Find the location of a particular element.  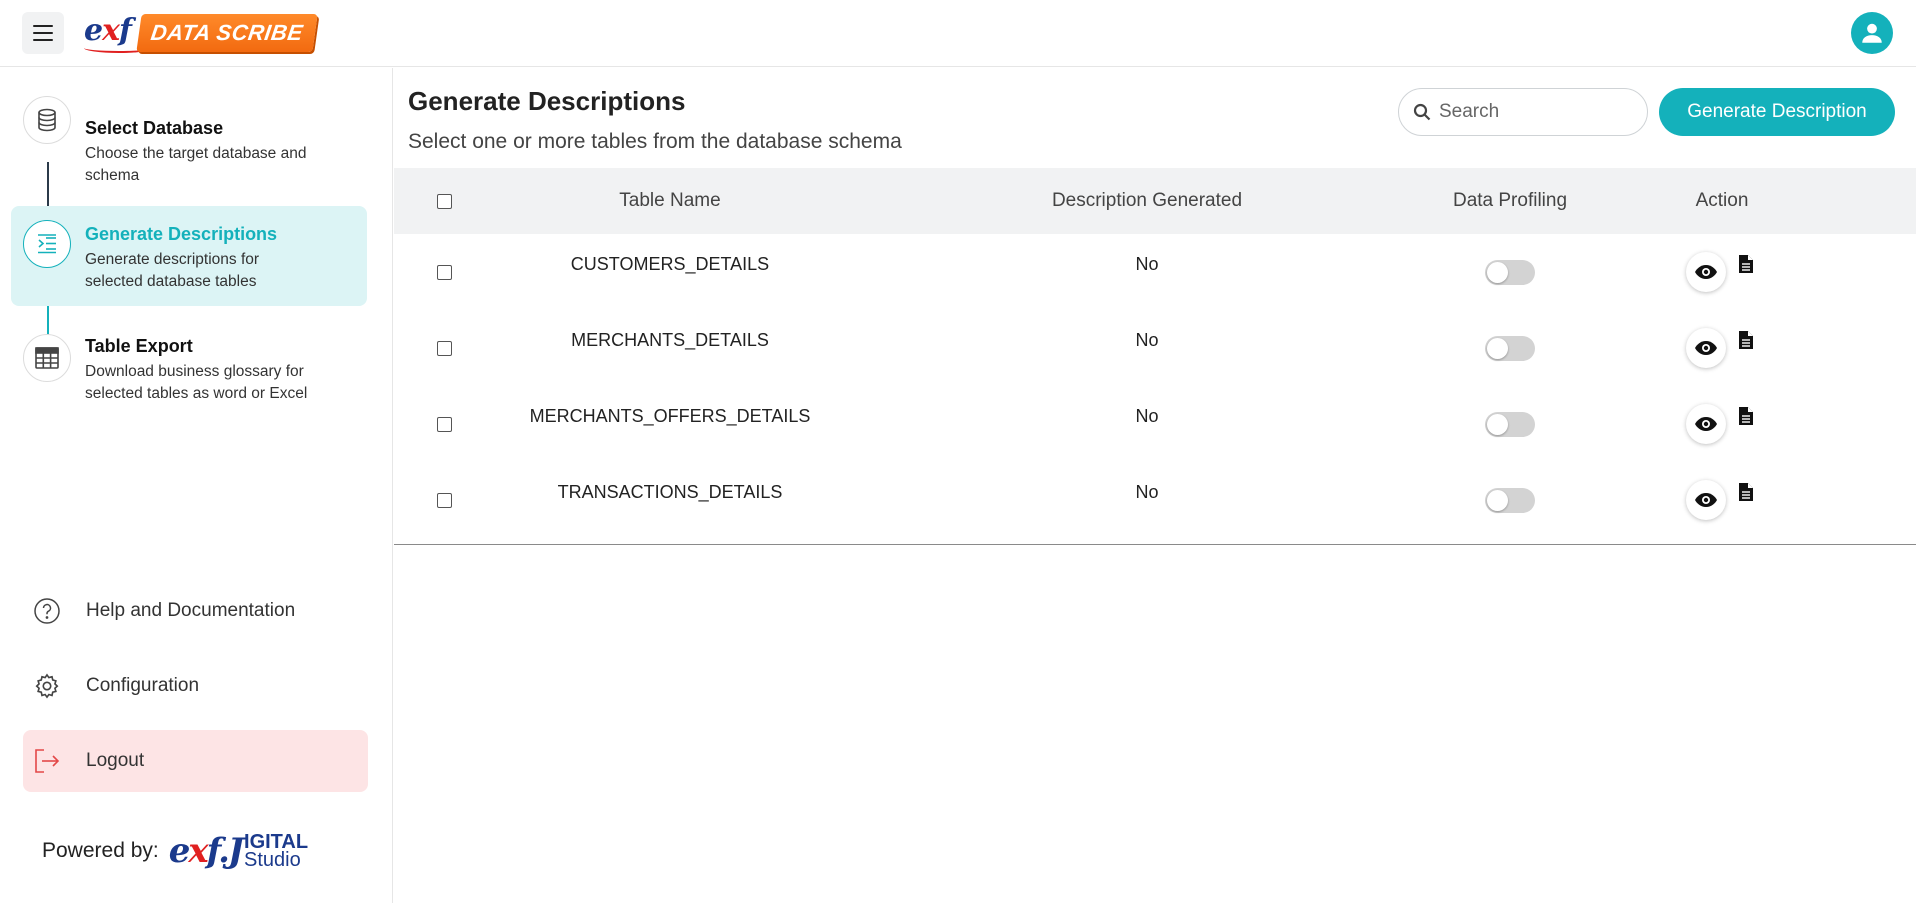

table-divider is located at coordinates (1155, 544).